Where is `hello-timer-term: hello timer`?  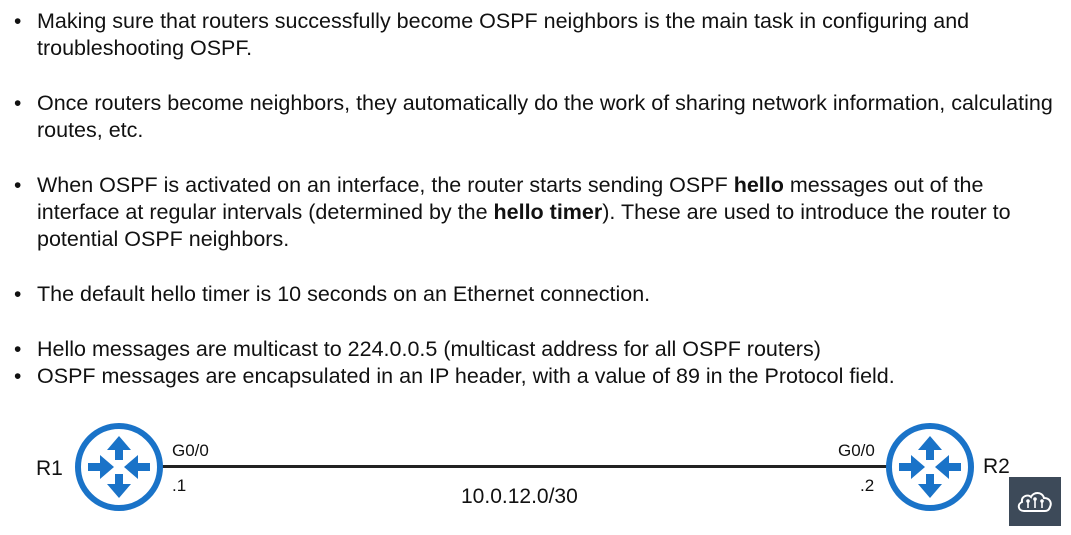
hello-timer-term: hello timer is located at coordinates (548, 212).